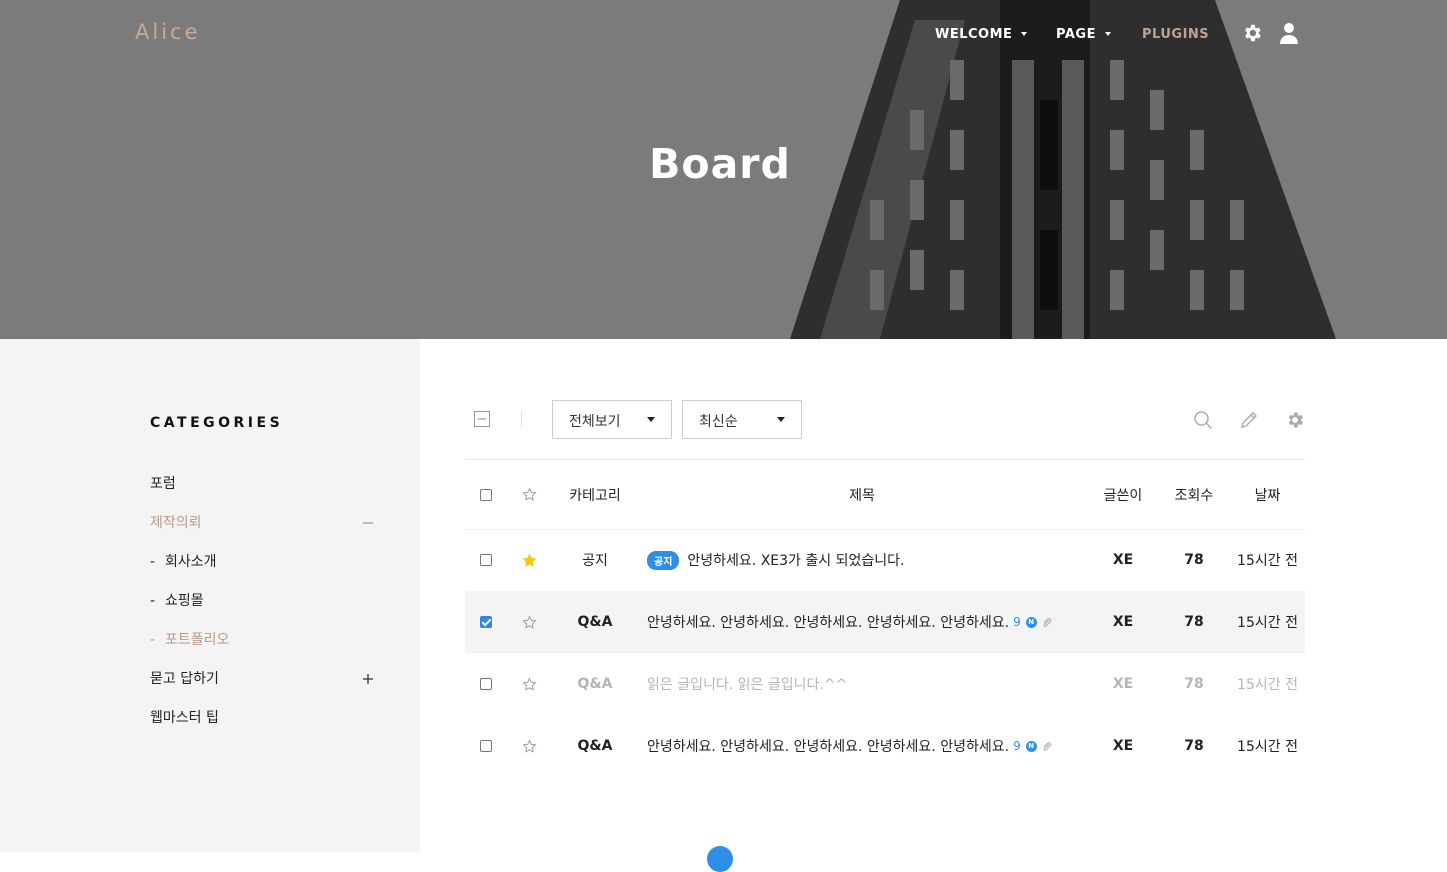 This screenshot has width=1447, height=872. I want to click on expand-plus-icon, so click(368, 679).